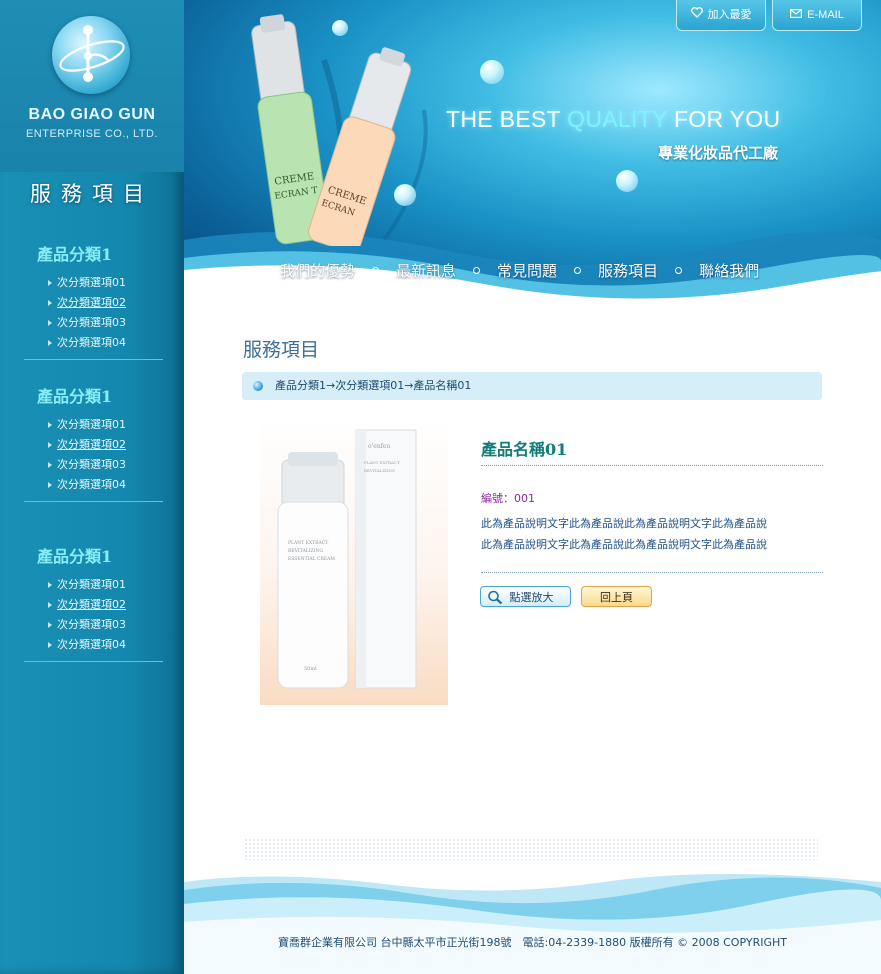  I want to click on slogan: THE BEST QUALITY FOR YOU, so click(613, 119).